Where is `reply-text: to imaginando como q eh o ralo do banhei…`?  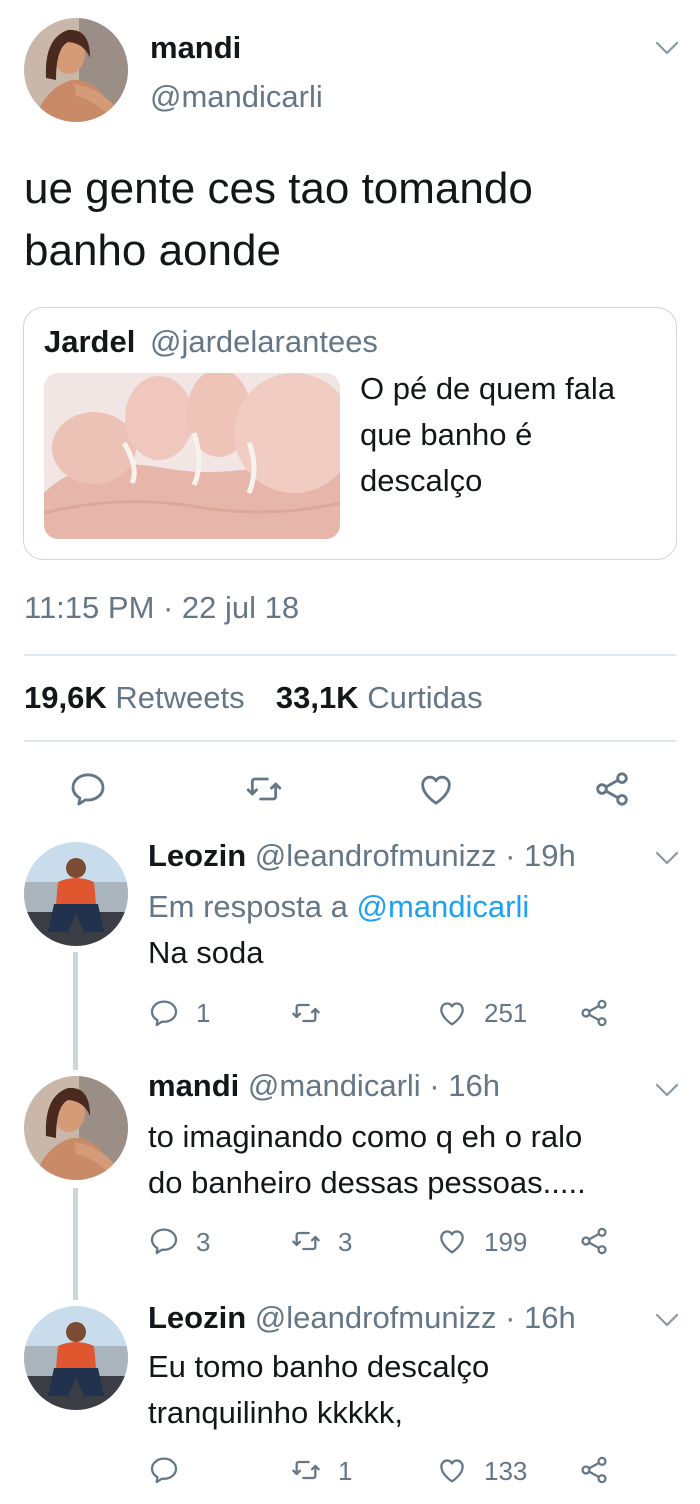
reply-text: to imaginando como q eh o ralo do banhei… is located at coordinates (408, 1160).